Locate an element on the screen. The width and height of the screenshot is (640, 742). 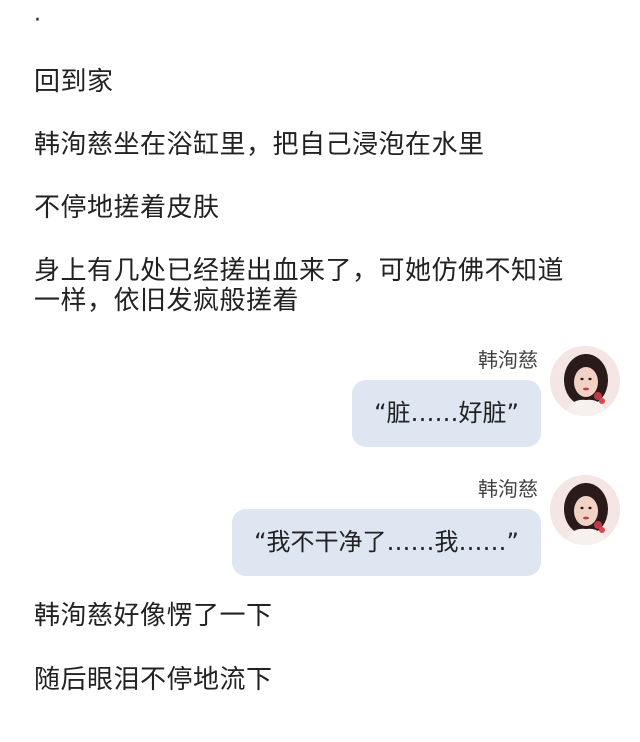
story-paragraph-4-line-2: 一样，依旧发疯般搓着 is located at coordinates (167, 301).